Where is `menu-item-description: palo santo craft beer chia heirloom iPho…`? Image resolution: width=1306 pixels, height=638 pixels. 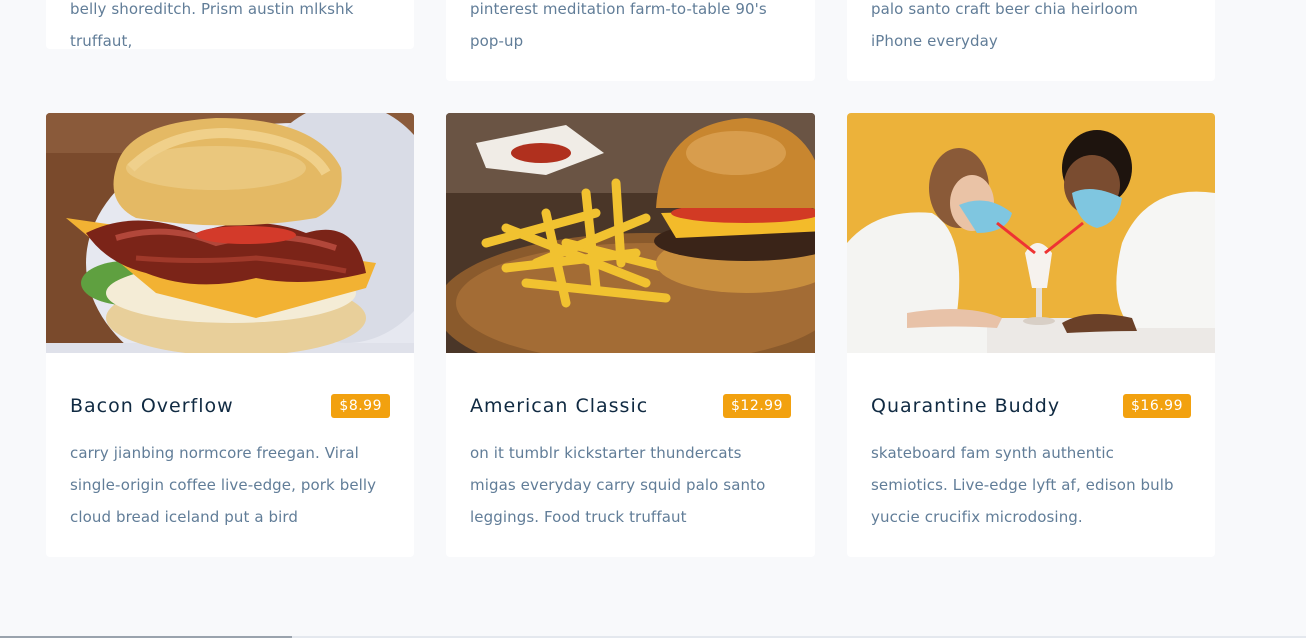 menu-item-description: palo santo craft beer chia heirloom iPho… is located at coordinates (1004, 25).